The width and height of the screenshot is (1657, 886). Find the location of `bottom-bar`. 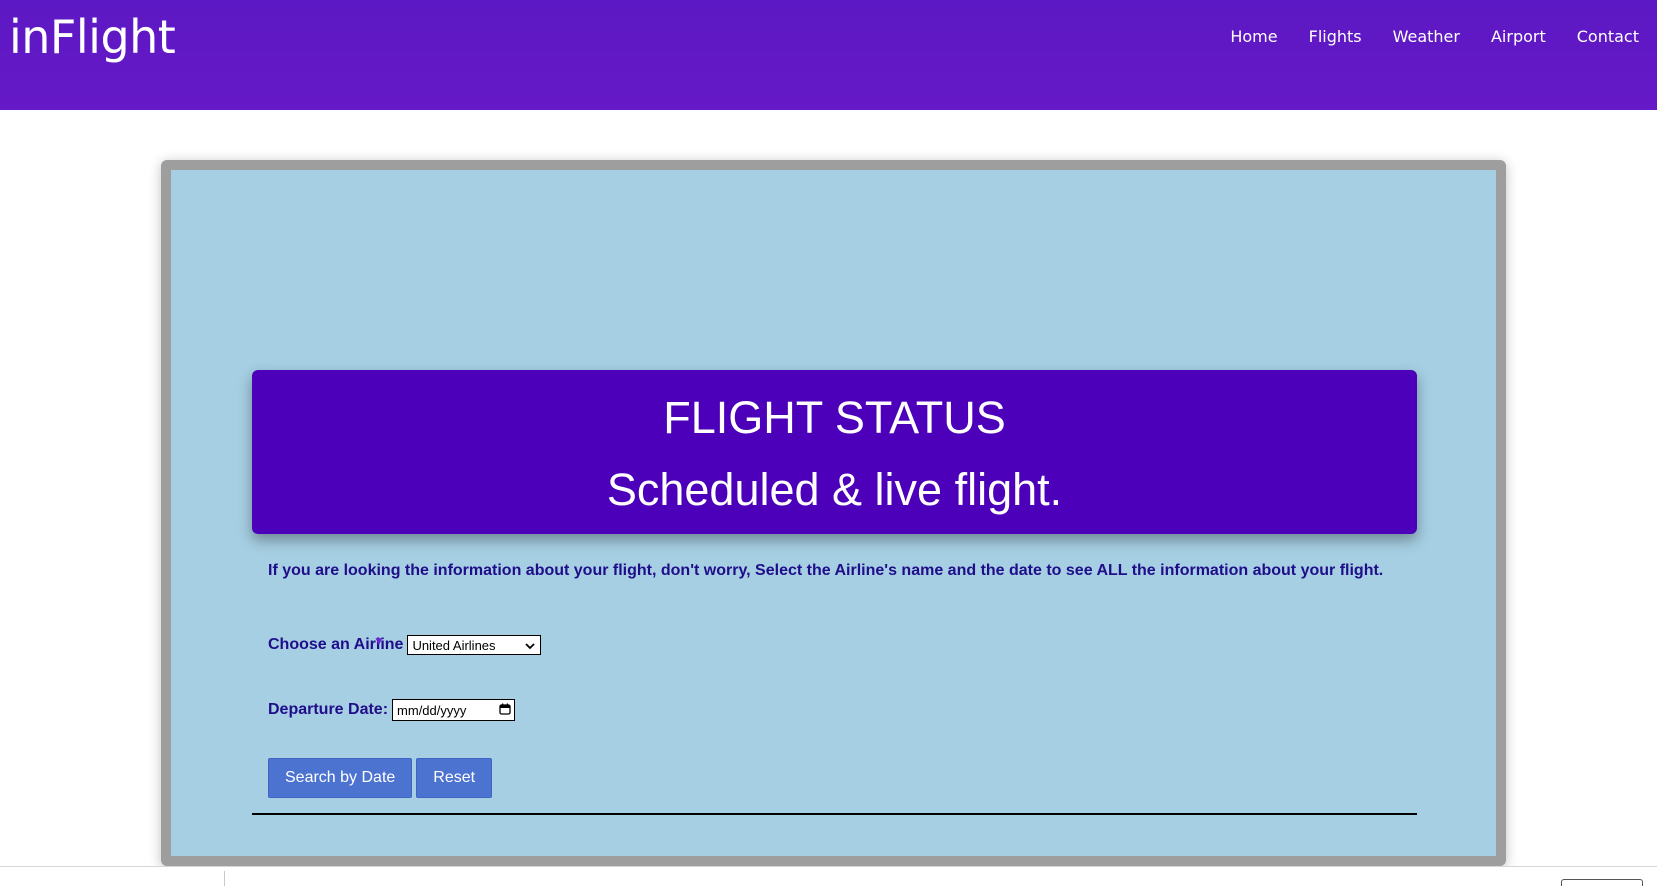

bottom-bar is located at coordinates (828, 876).